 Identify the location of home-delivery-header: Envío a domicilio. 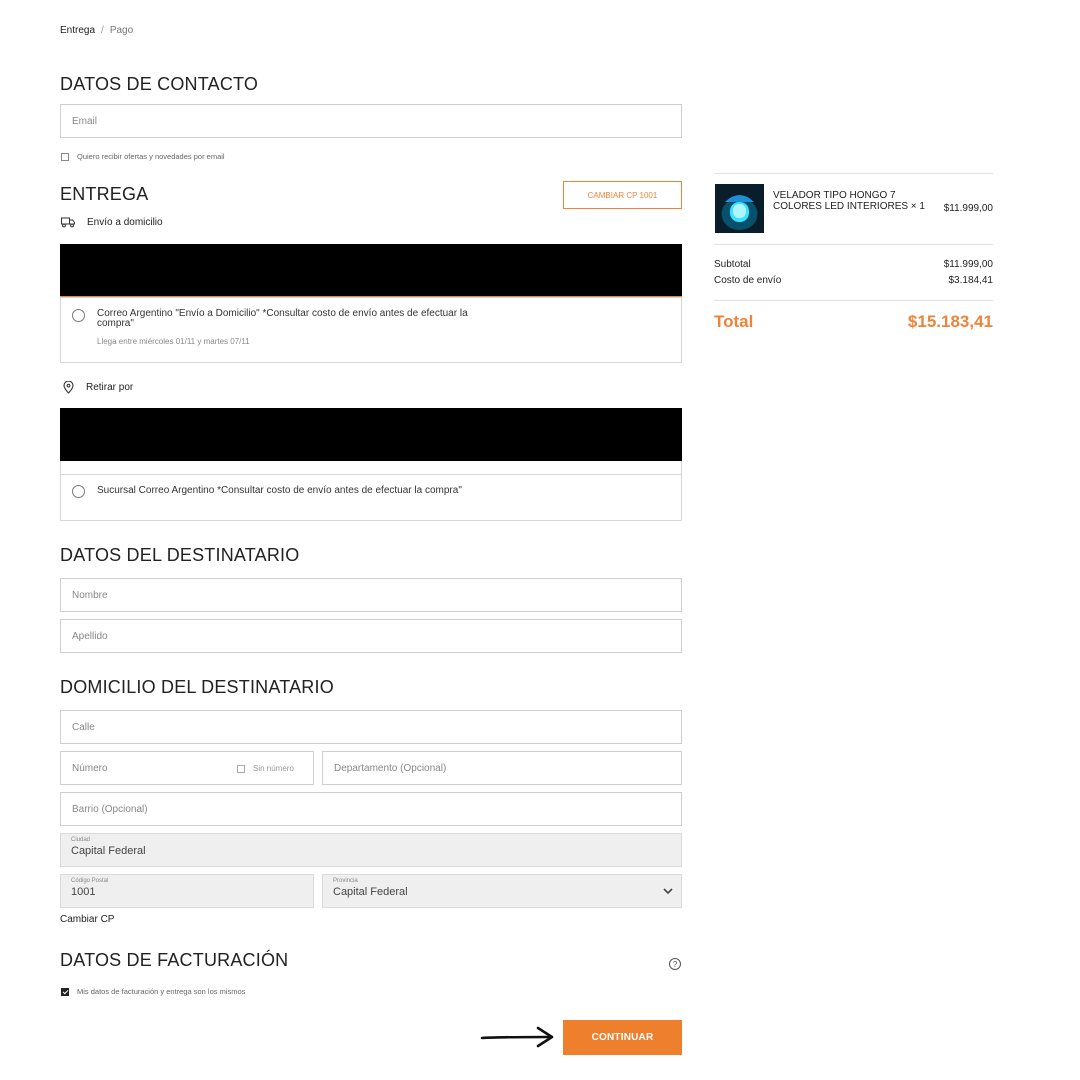
(112, 222).